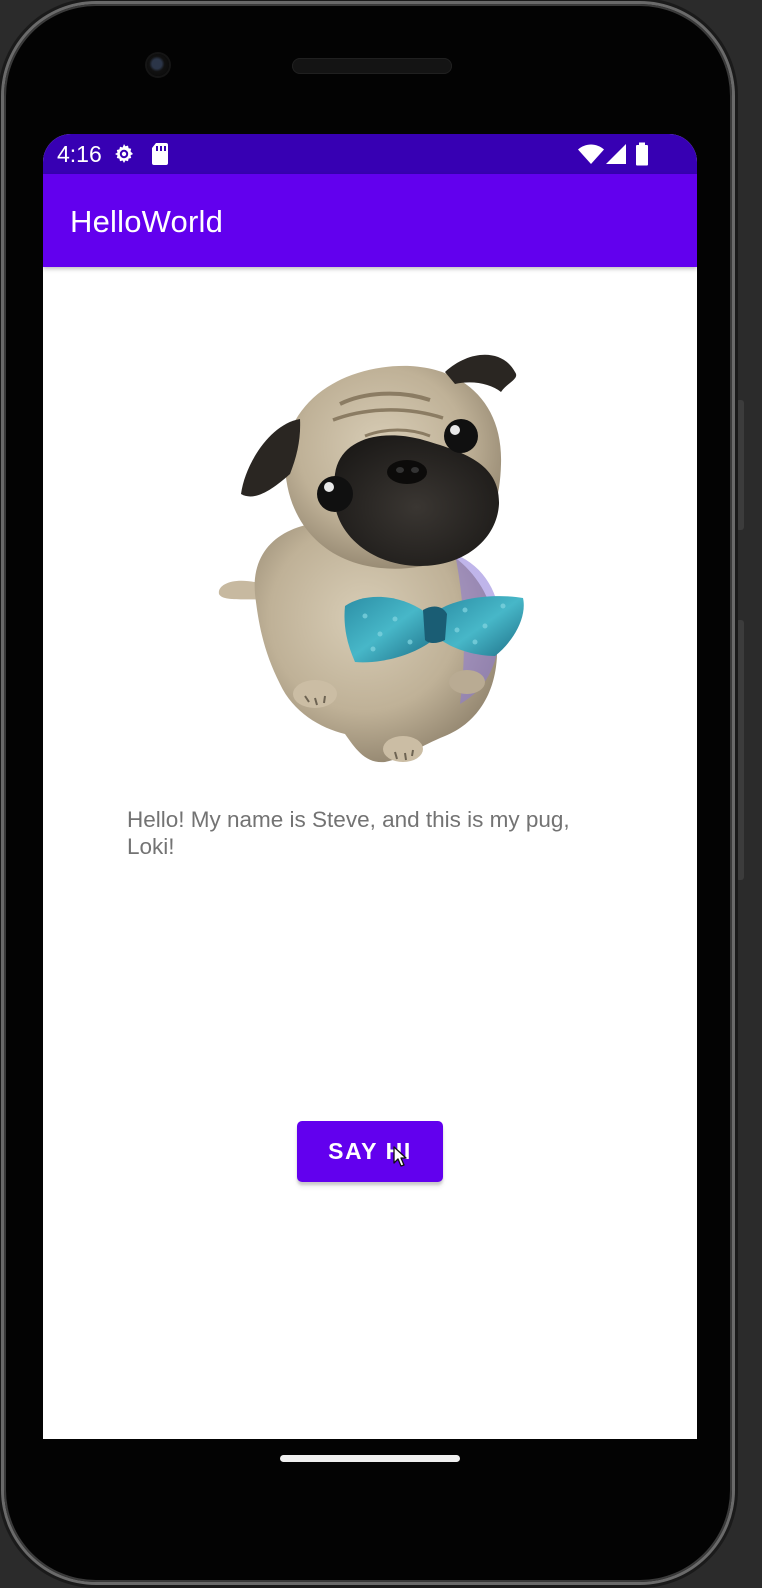  I want to click on cell-signal-icon, so click(616, 154).